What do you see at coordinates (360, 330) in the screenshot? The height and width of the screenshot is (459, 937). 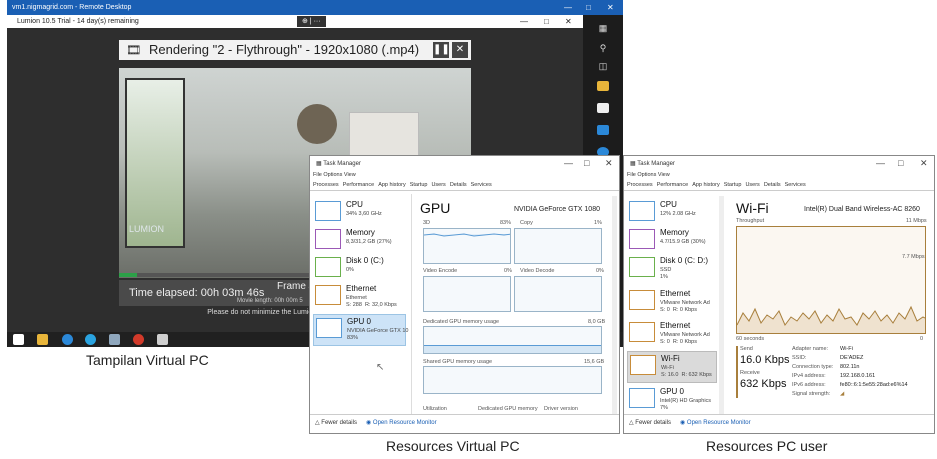 I see `perf-item-gpu: GPU 0 NVIDIA GeForce GTX 10 83%` at bounding box center [360, 330].